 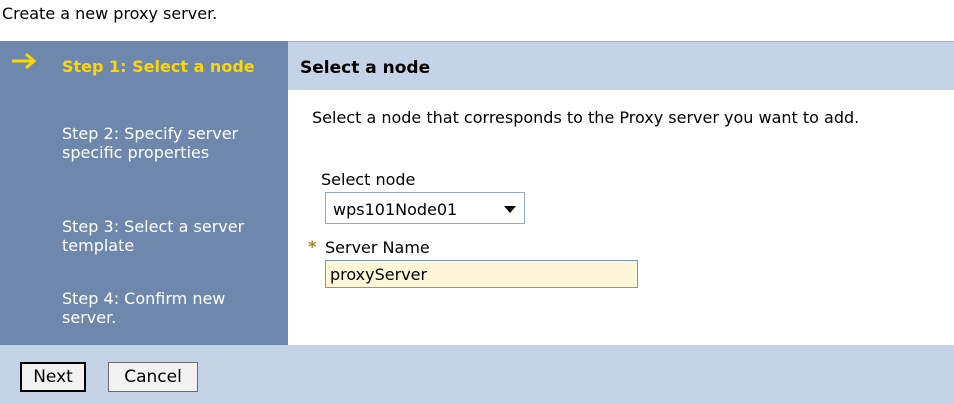 What do you see at coordinates (24, 61) in the screenshot?
I see `current-step-arrow-icon` at bounding box center [24, 61].